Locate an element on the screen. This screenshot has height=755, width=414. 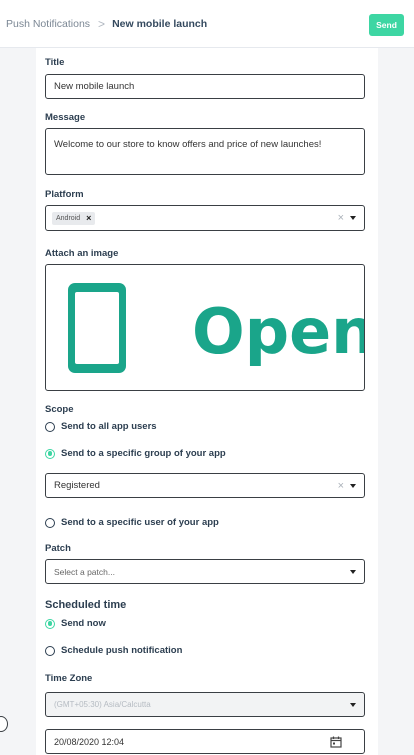
scheduled-time-heading: Scheduled time is located at coordinates (86, 605).